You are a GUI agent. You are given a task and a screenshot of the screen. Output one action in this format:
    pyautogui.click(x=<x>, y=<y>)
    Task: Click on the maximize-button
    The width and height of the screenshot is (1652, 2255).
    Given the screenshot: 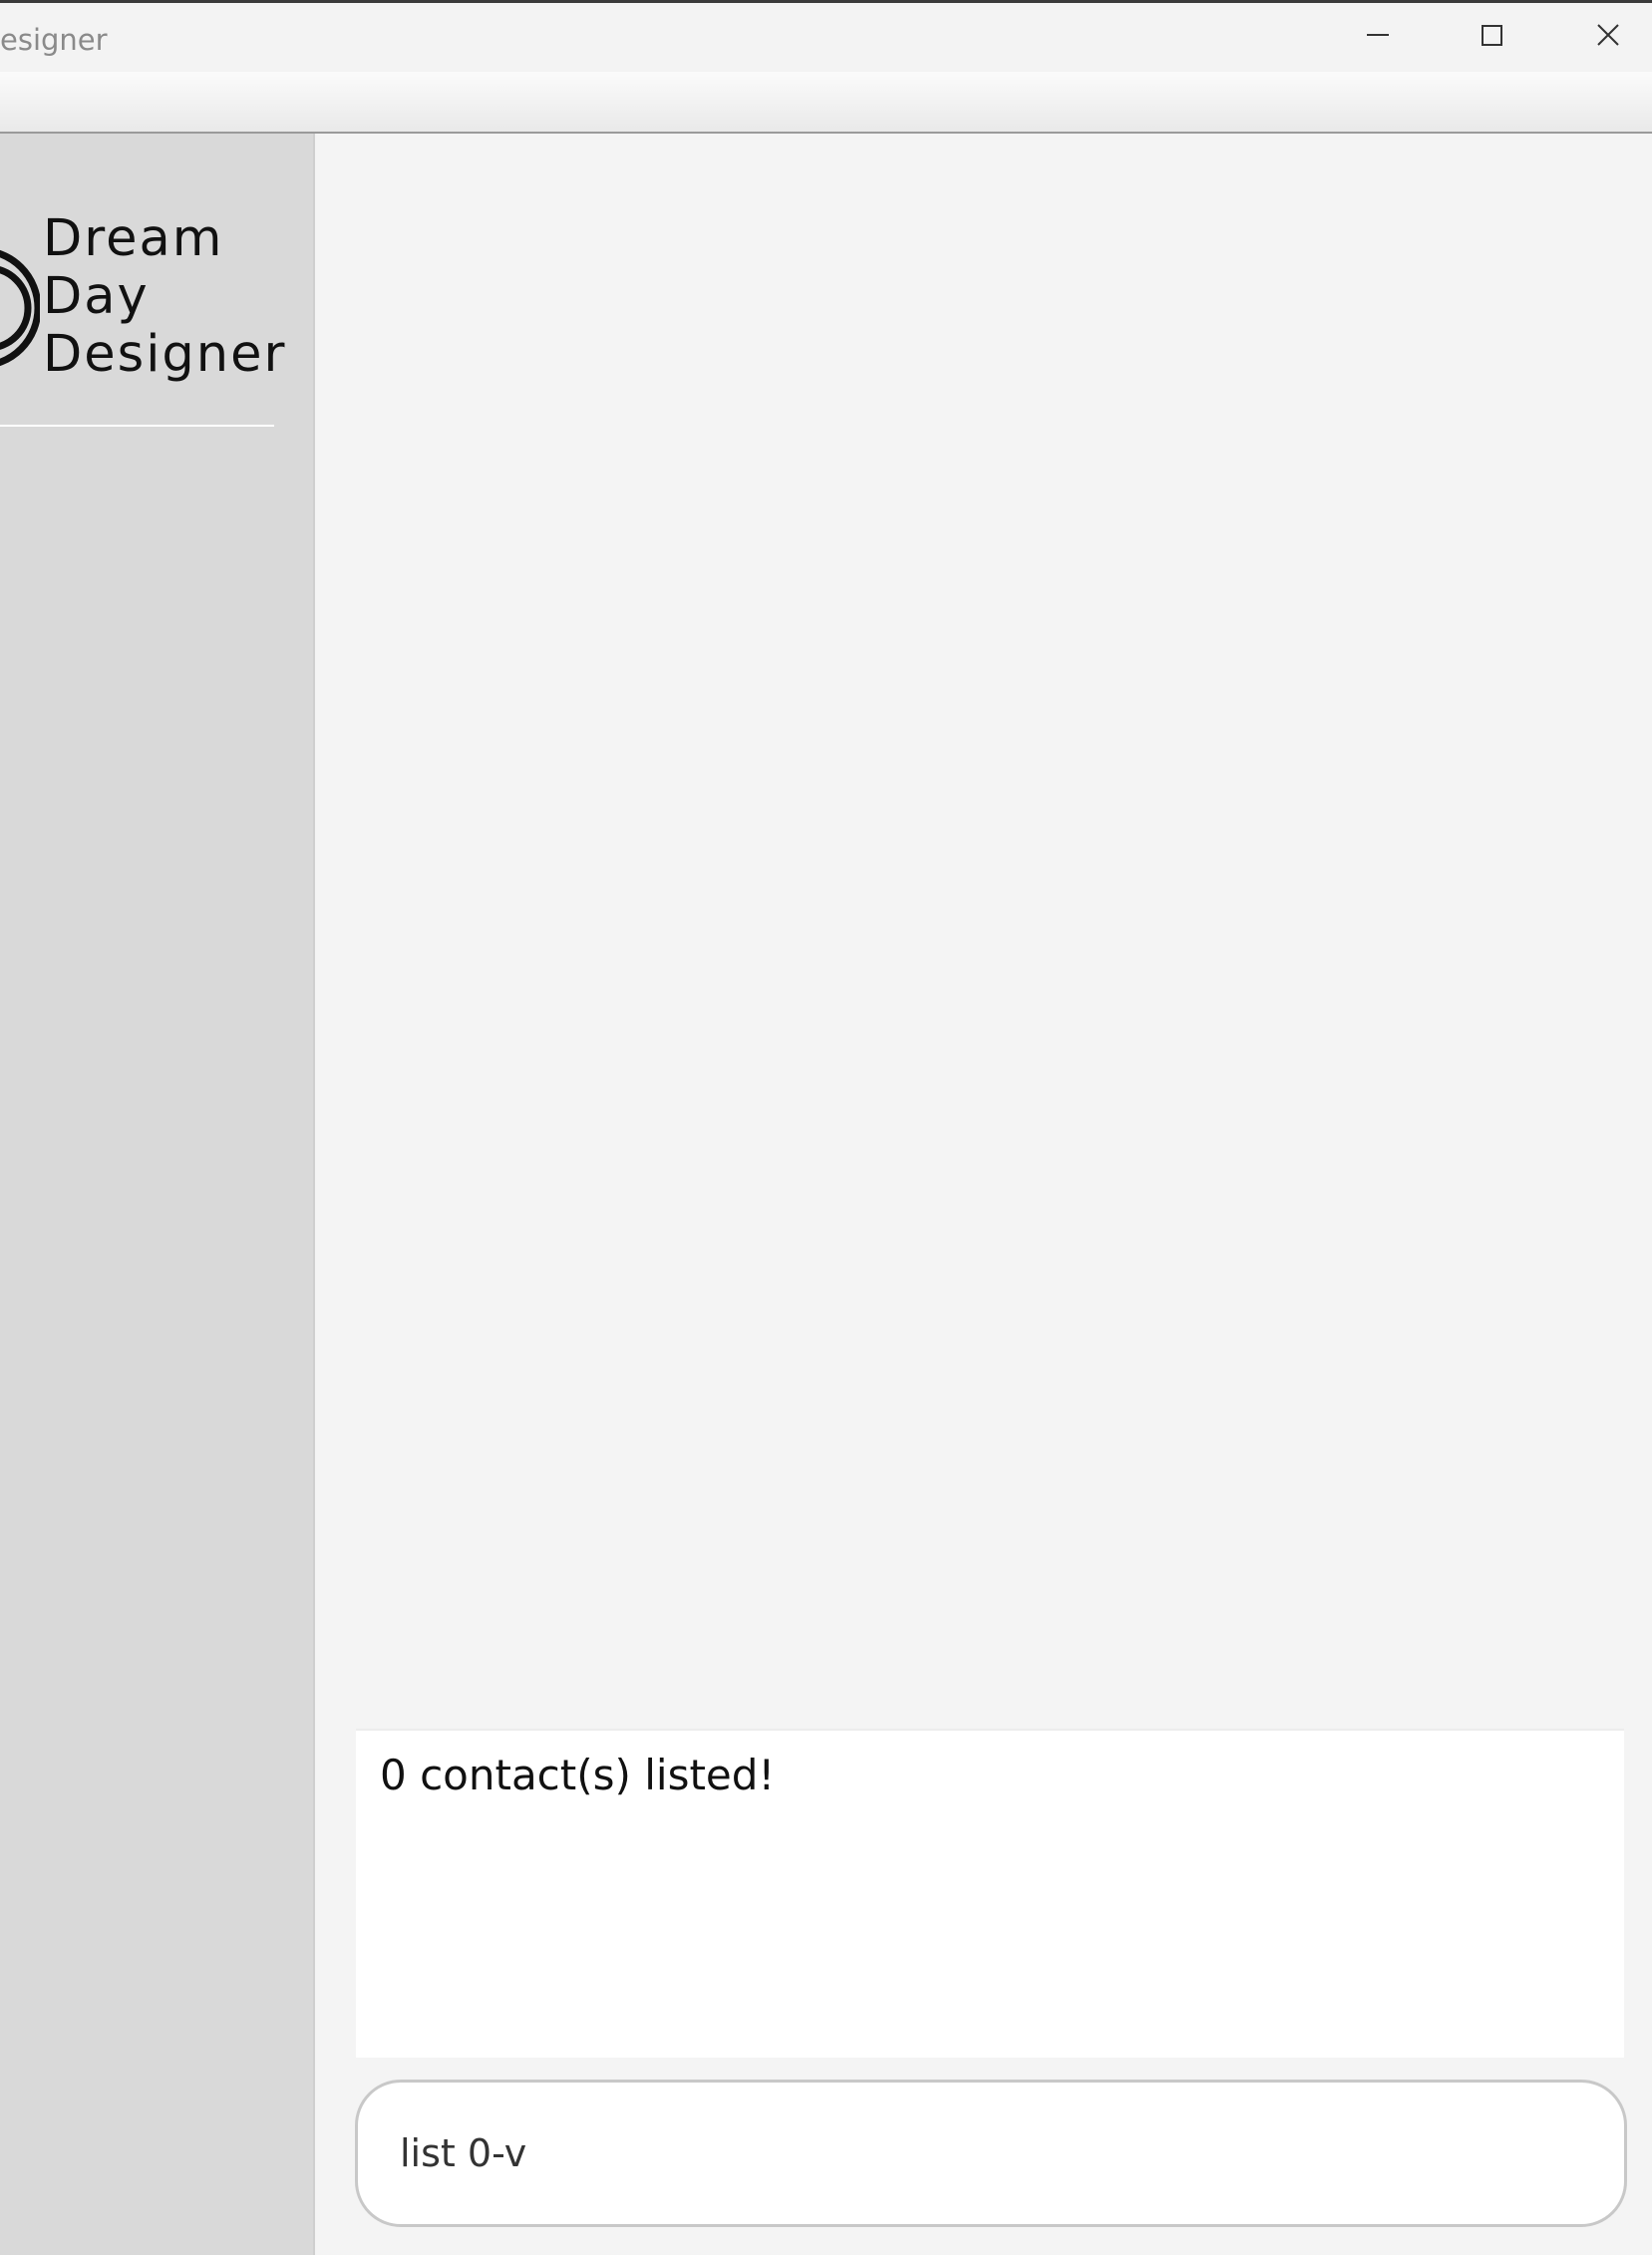 What is the action you would take?
    pyautogui.click(x=1492, y=37)
    